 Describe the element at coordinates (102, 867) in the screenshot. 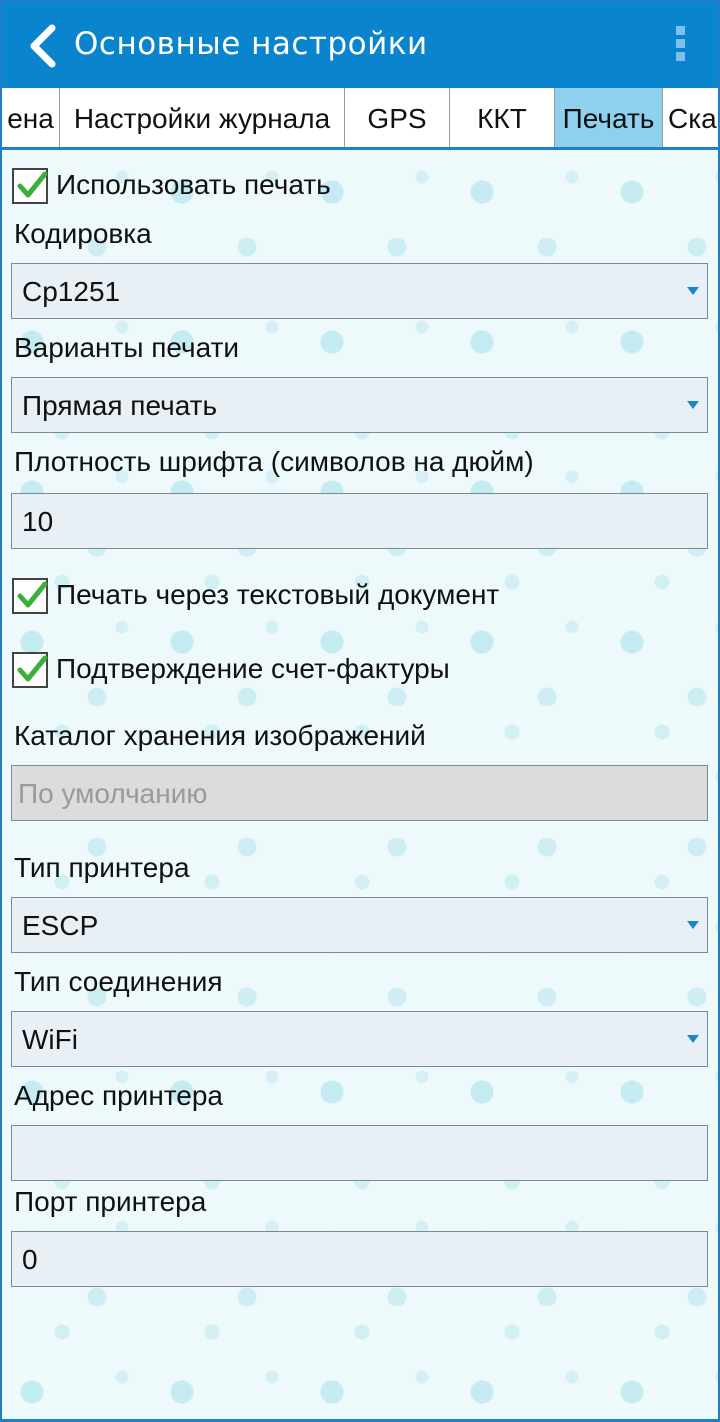

I see `printer-type-label: Тип принтера` at that location.